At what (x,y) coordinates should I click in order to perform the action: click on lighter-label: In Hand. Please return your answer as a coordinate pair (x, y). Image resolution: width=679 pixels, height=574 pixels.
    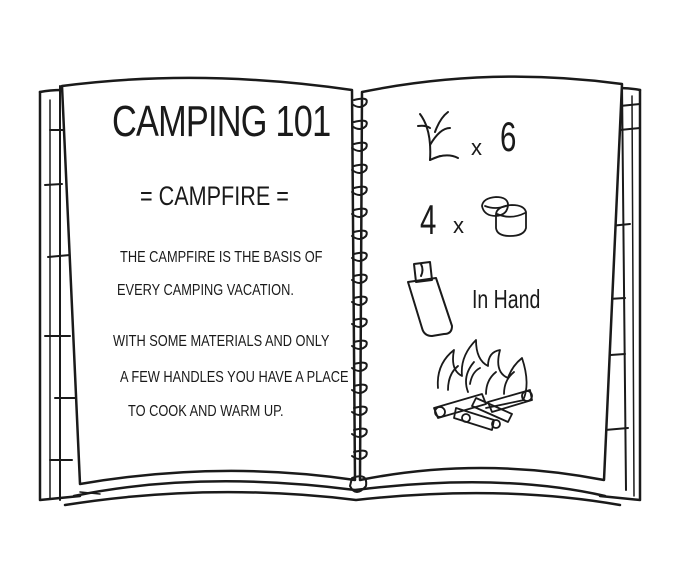
    Looking at the image, I should click on (506, 299).